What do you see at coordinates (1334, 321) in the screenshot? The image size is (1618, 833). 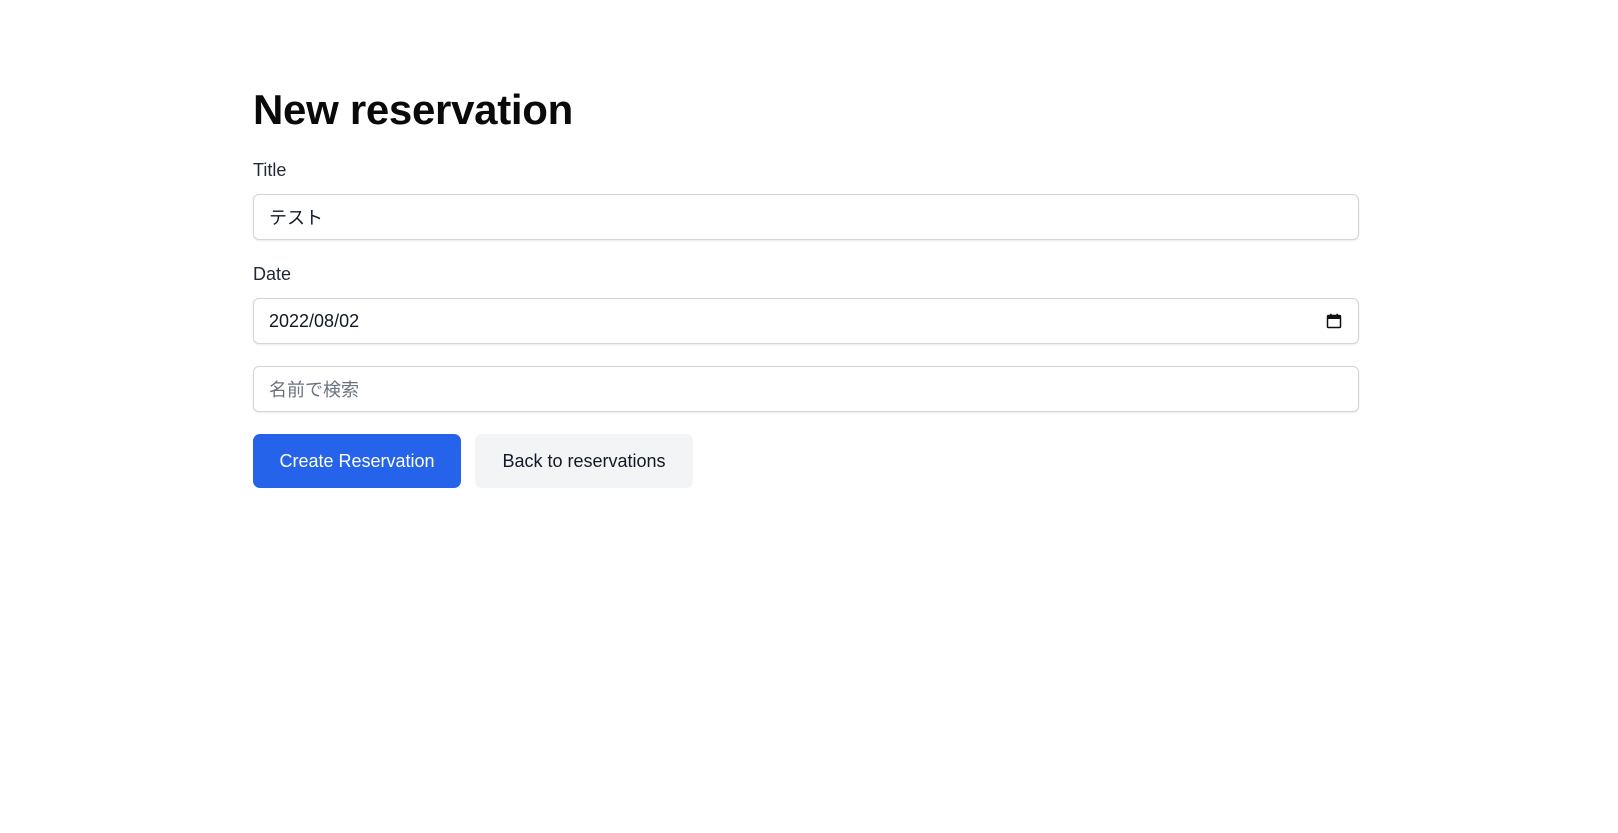 I see `calendar-icon` at bounding box center [1334, 321].